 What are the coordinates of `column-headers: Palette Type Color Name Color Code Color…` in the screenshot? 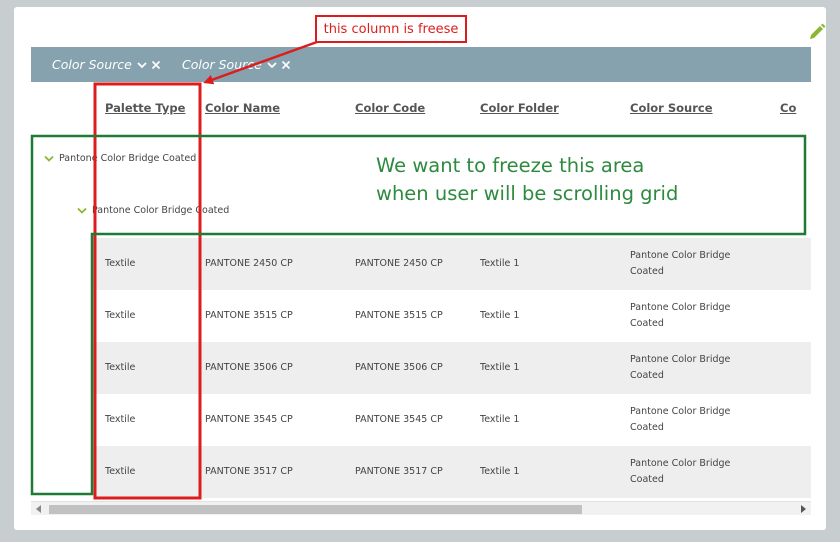 It's located at (421, 108).